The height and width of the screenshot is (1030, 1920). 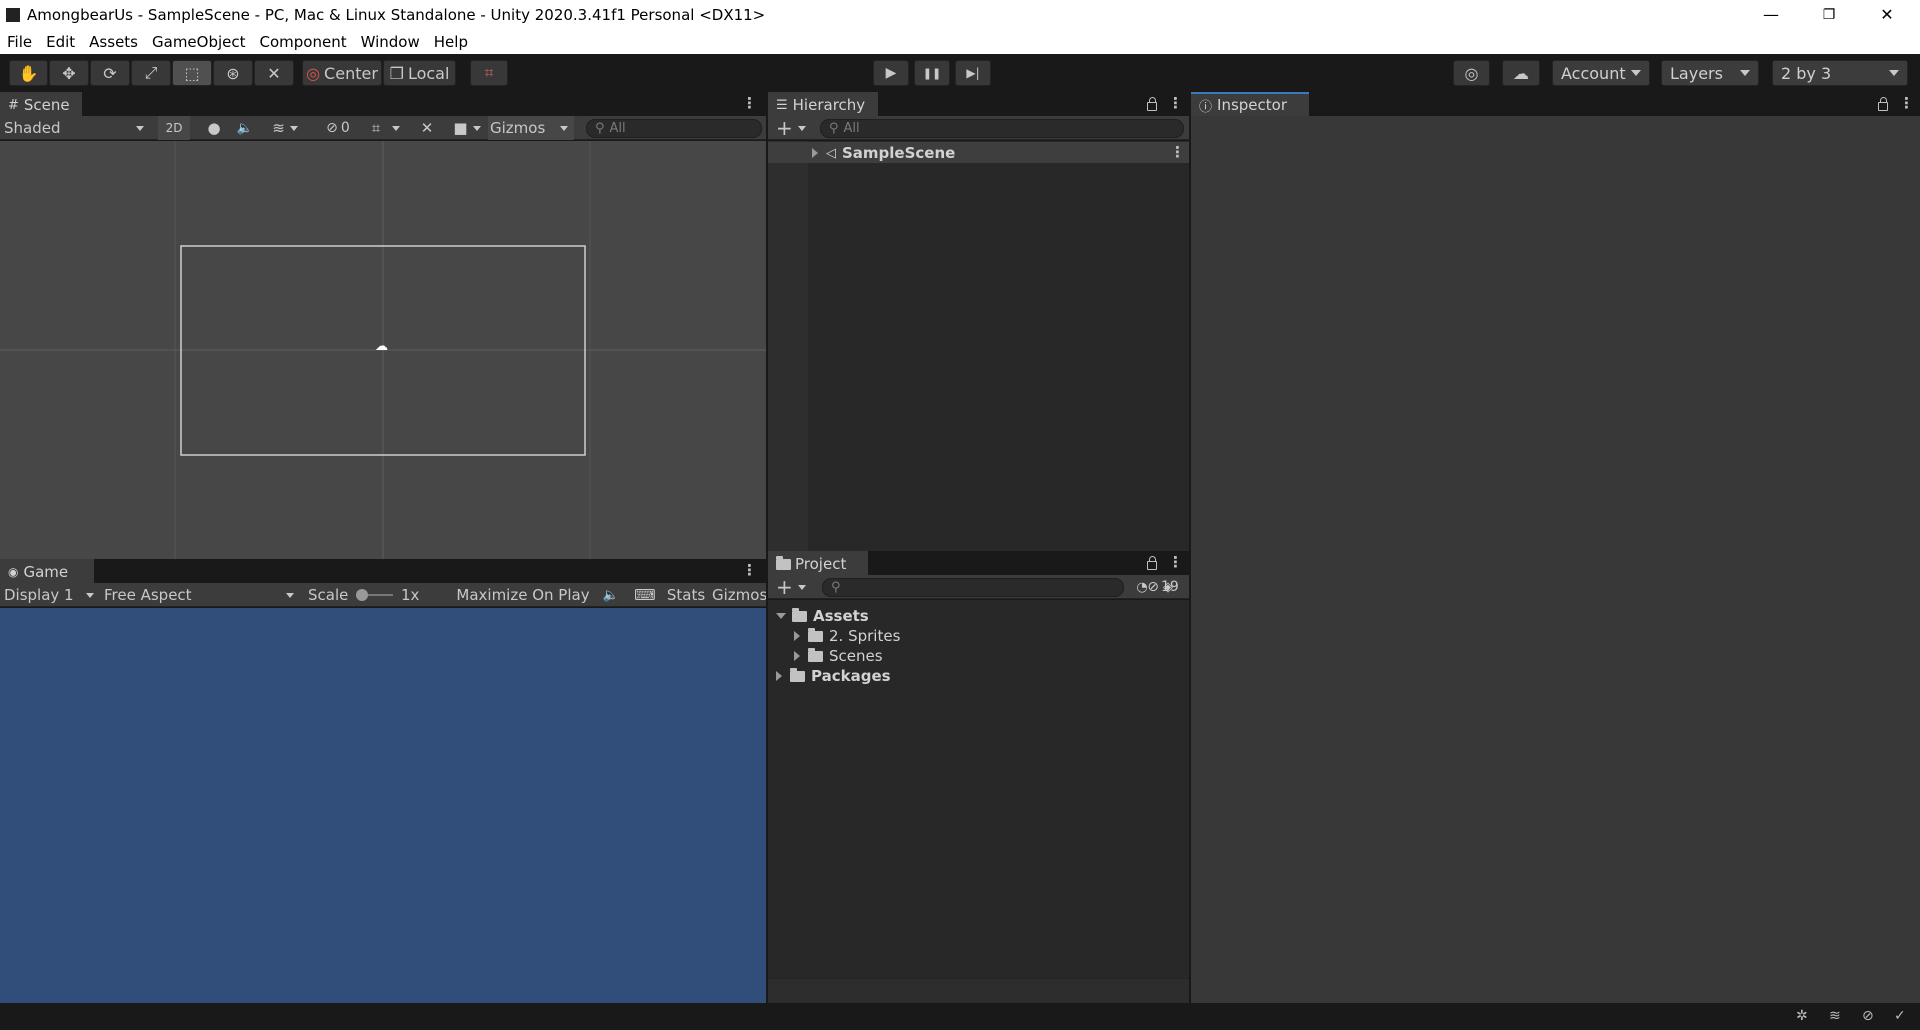 What do you see at coordinates (342, 73) in the screenshot?
I see `pivot-mode-button: ◎ Center` at bounding box center [342, 73].